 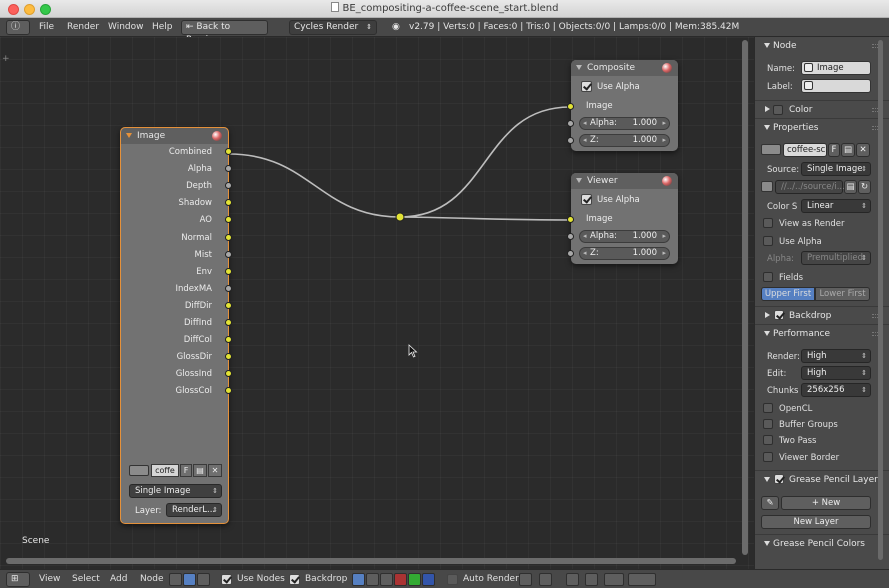 I want to click on node-label-field, so click(x=836, y=86).